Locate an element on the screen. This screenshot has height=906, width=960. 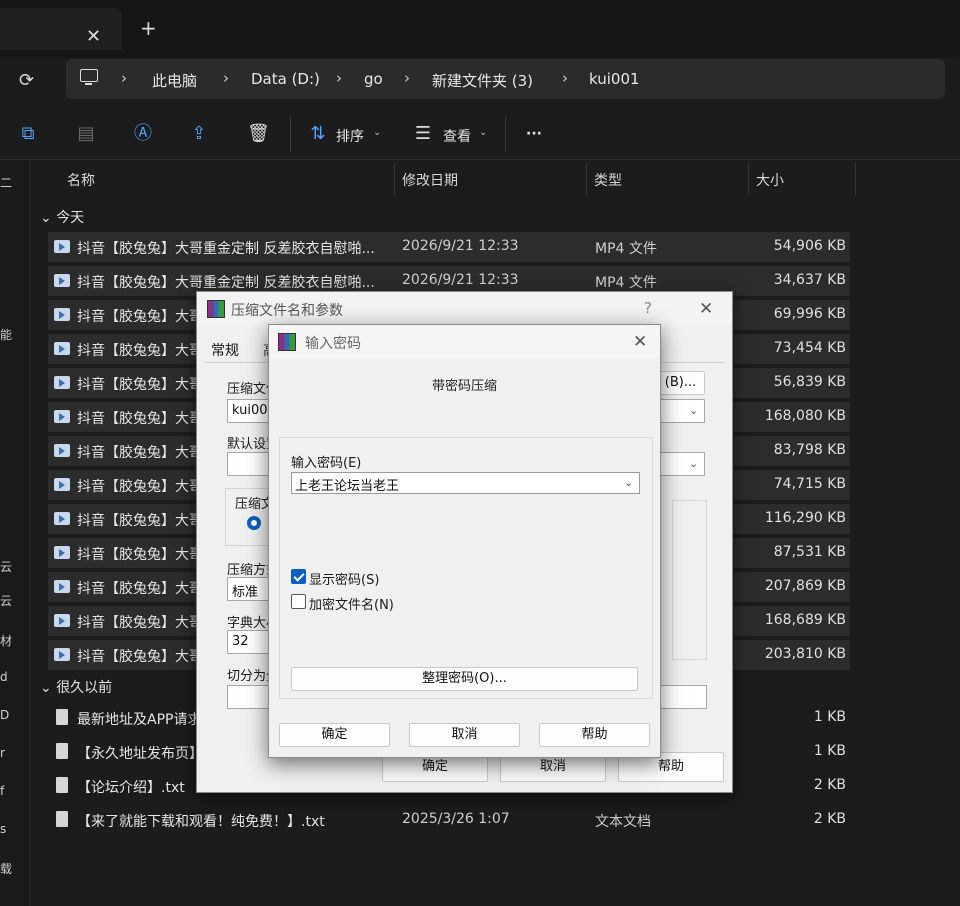
enter-password-label: 输入密码(E) is located at coordinates (326, 463).